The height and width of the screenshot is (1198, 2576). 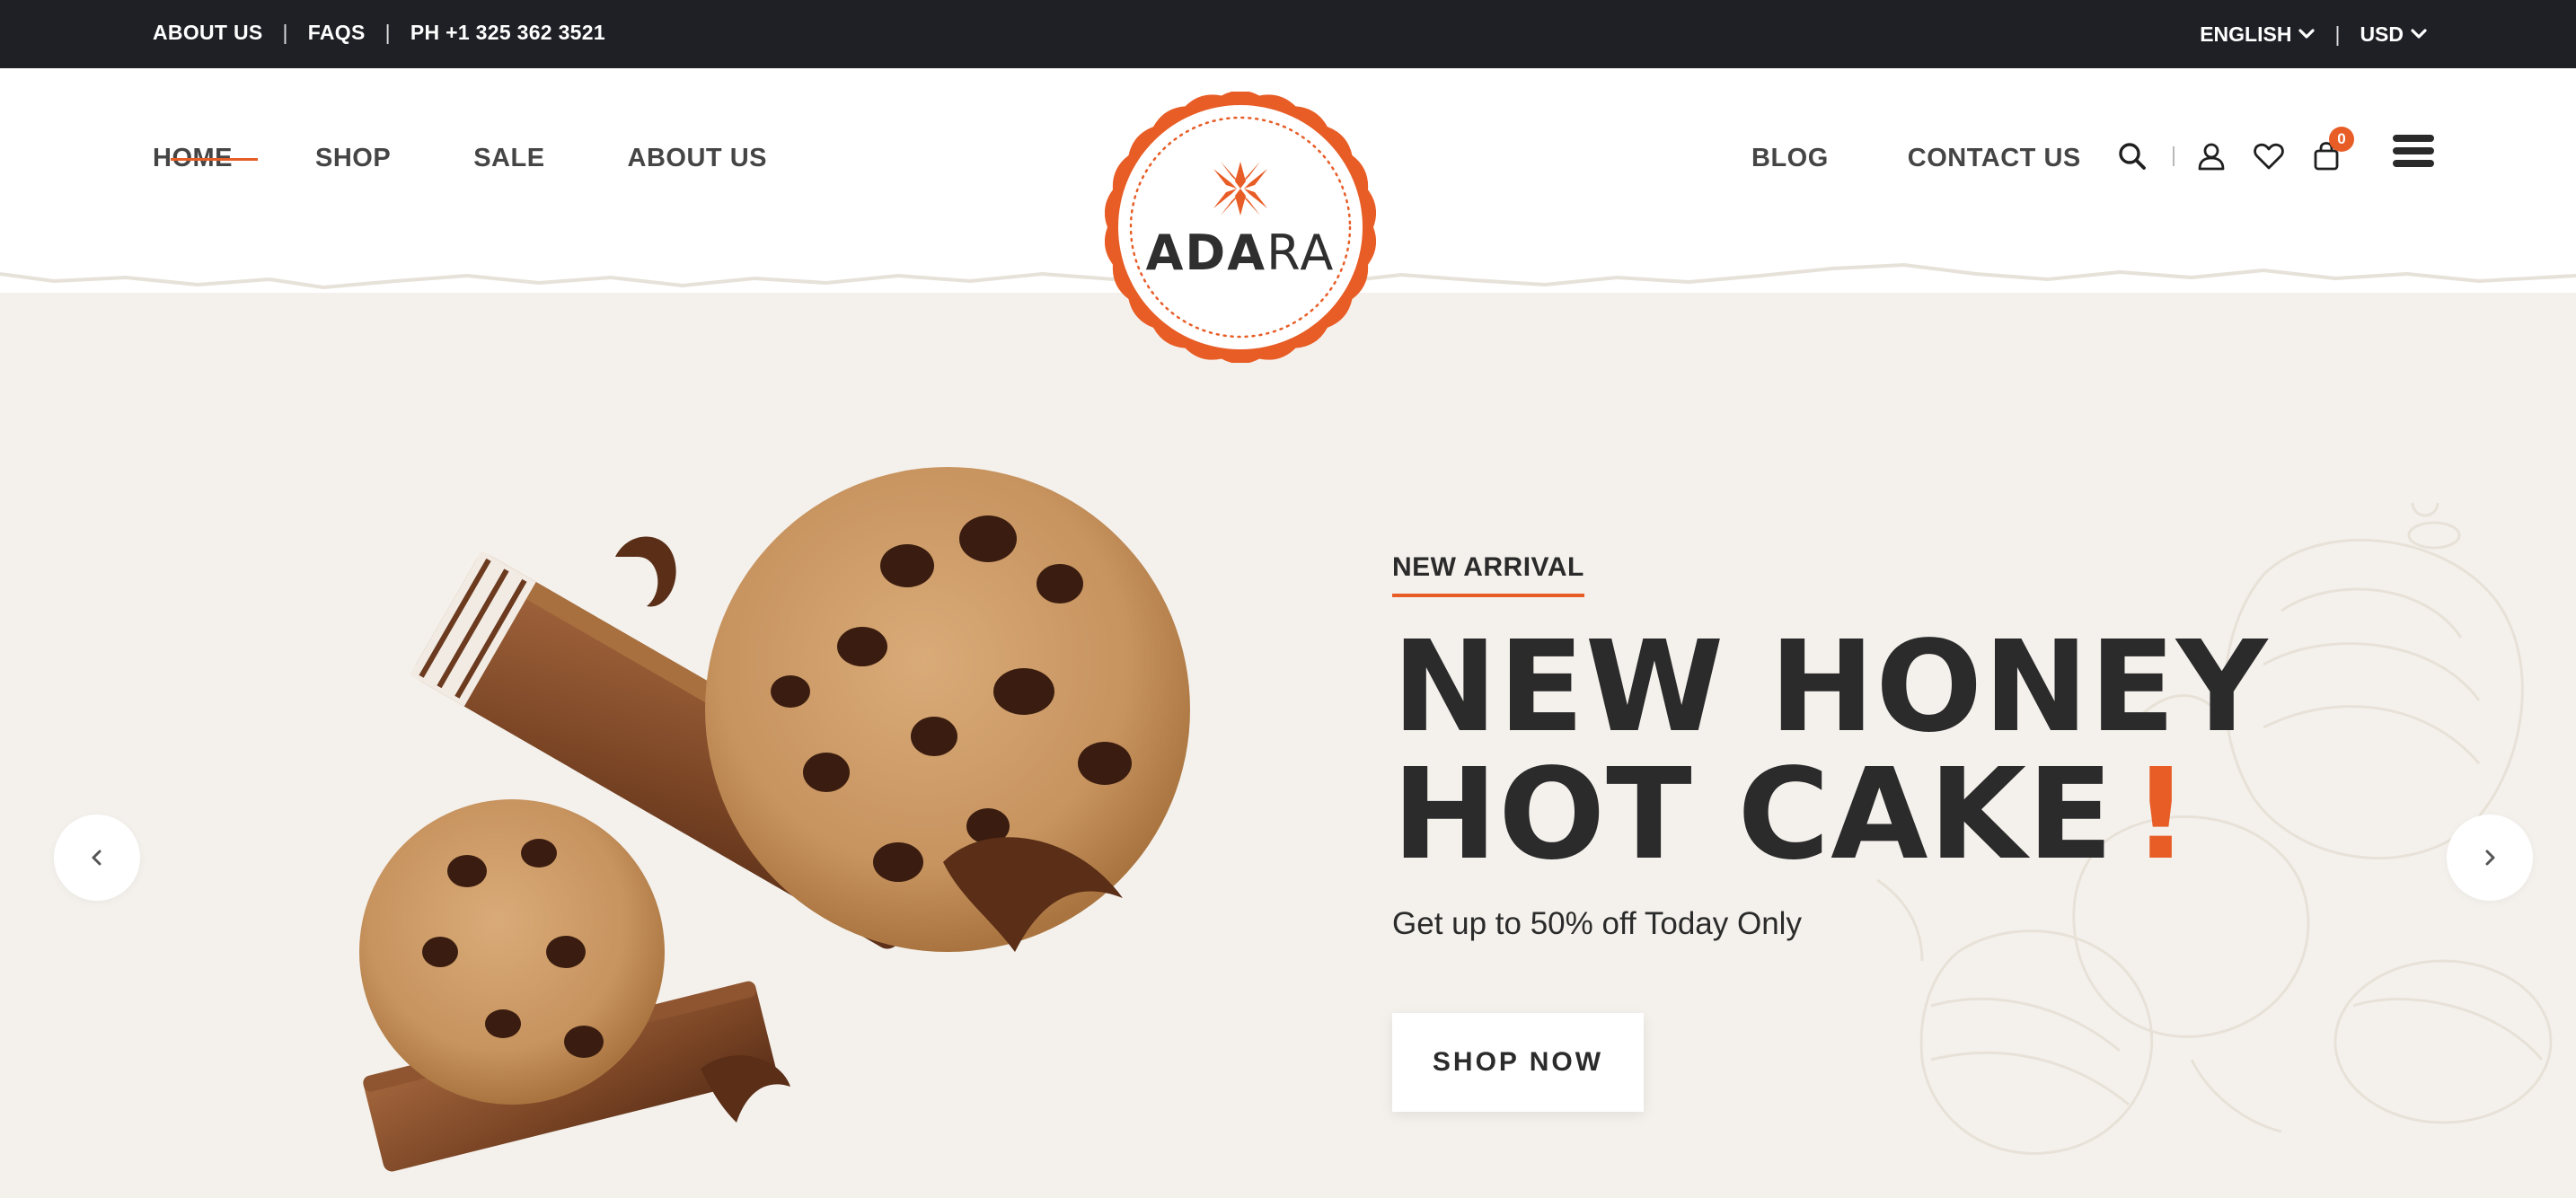 What do you see at coordinates (2234, 150) in the screenshot?
I see `header-icons: 0` at bounding box center [2234, 150].